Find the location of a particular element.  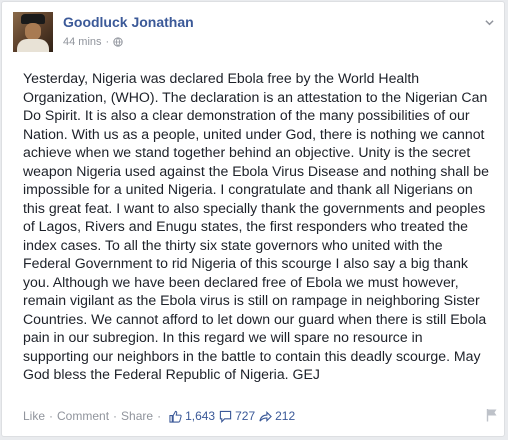

like-link: Like is located at coordinates (34, 416).